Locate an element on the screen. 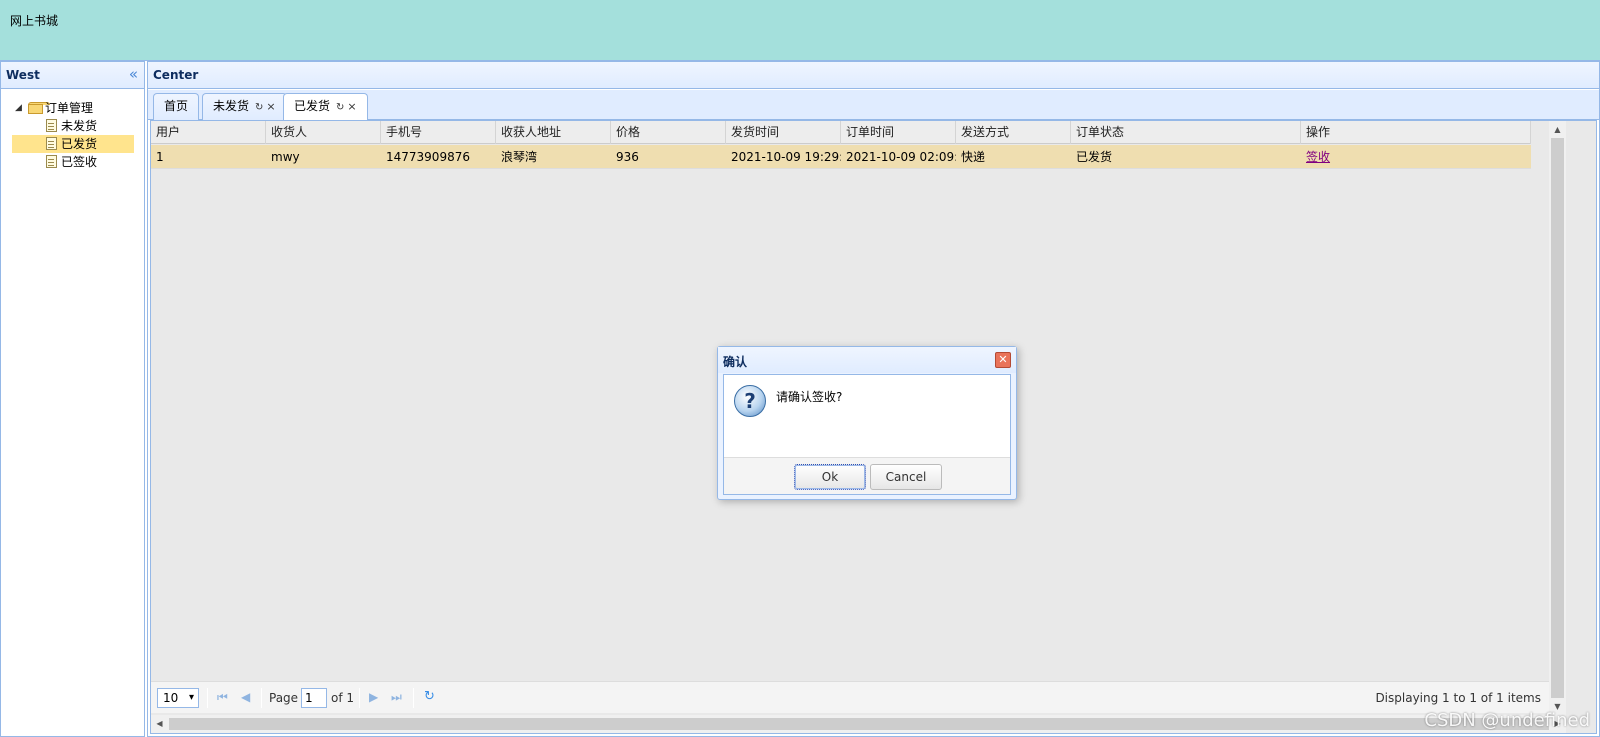 This screenshot has width=1600, height=737. column-header-price: 价格 is located at coordinates (668, 132).